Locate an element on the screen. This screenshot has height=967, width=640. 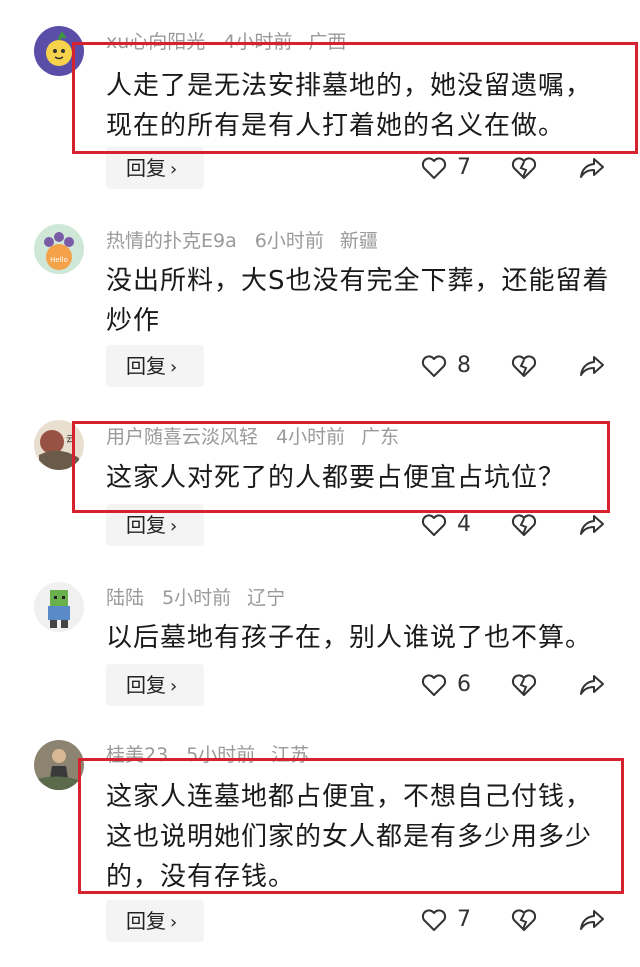
comment-meta: 热情的扑克E9a 6小时前 新疆 is located at coordinates (251, 241).